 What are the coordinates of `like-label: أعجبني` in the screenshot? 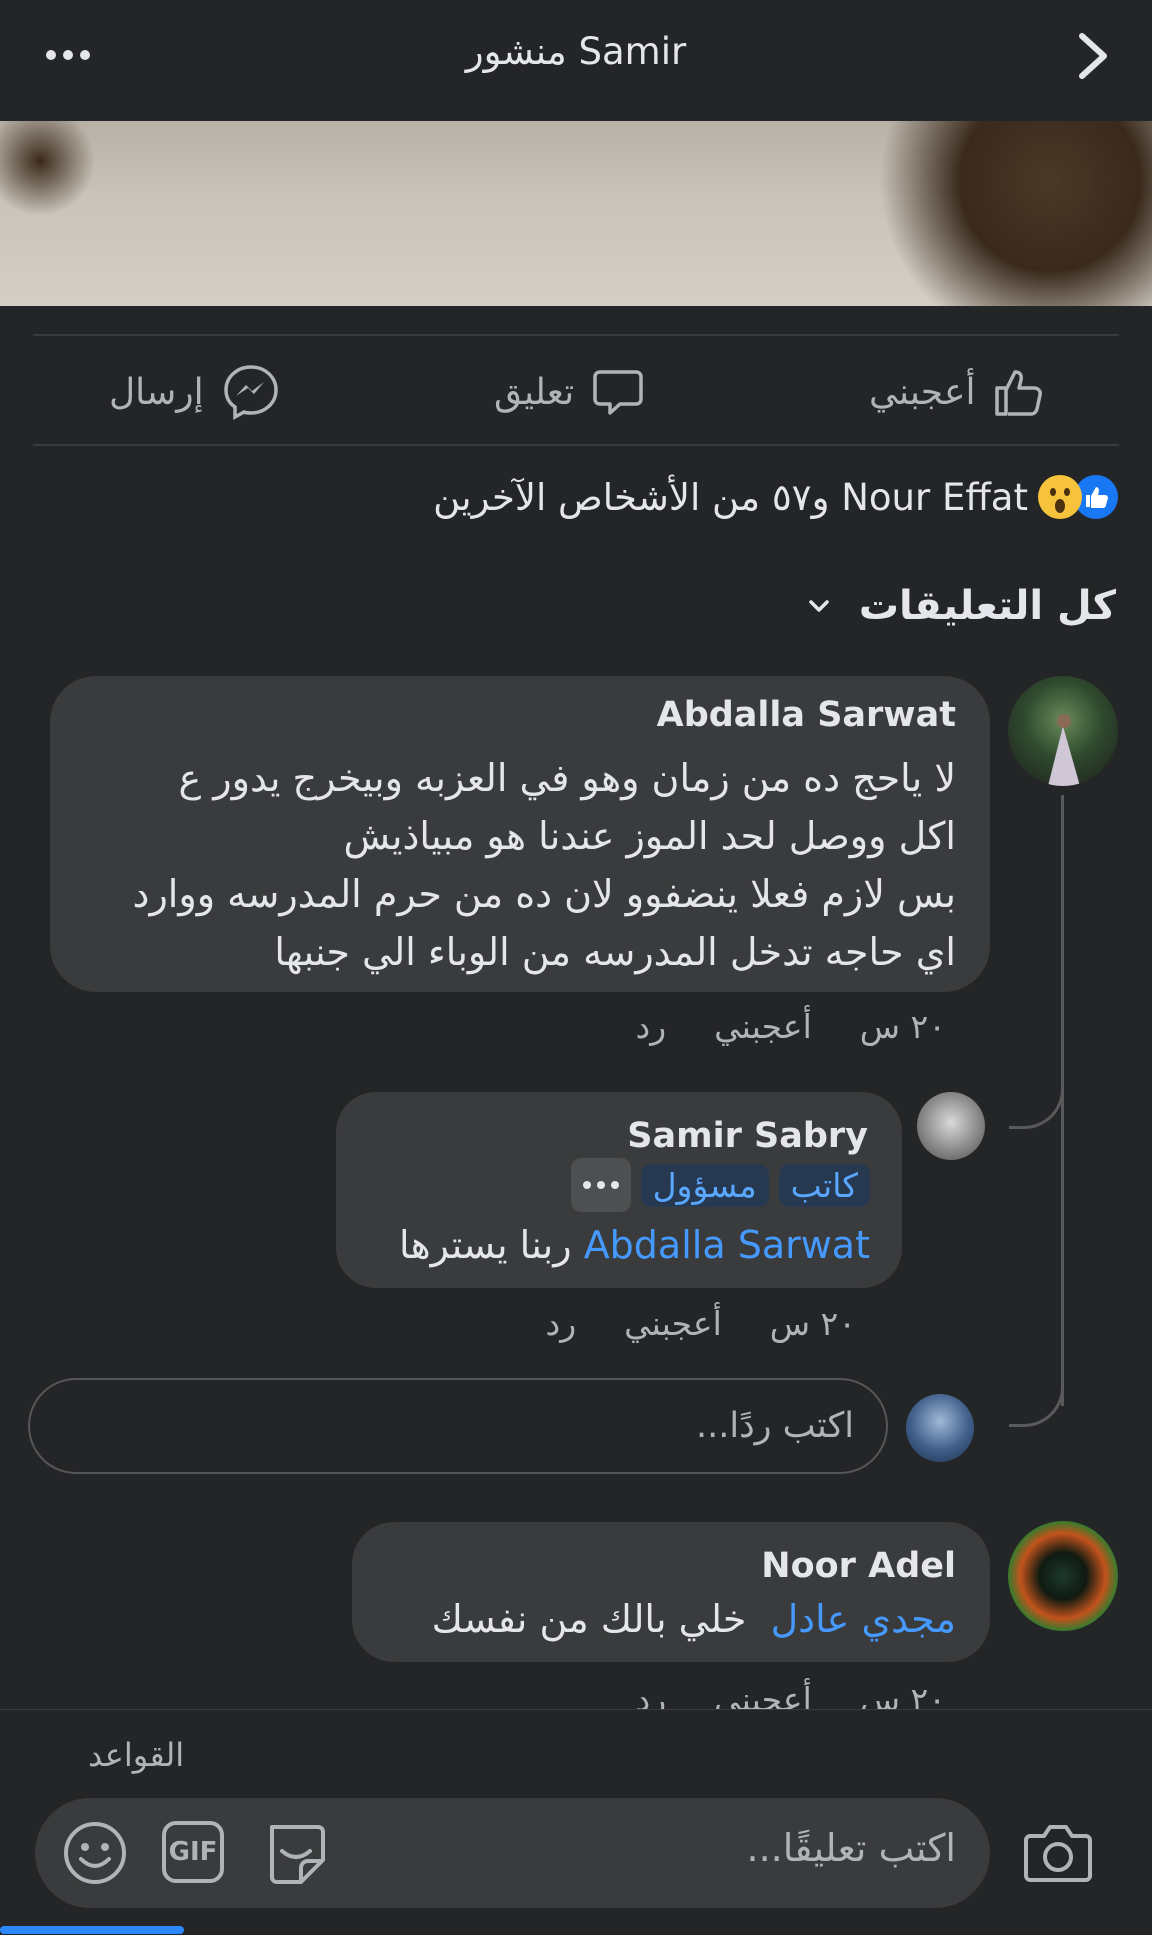 It's located at (922, 392).